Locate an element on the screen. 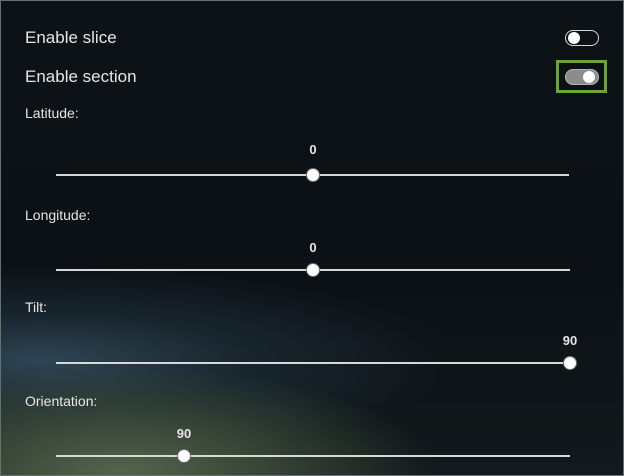 This screenshot has height=476, width=624. longitude-value: 0 is located at coordinates (313, 247).